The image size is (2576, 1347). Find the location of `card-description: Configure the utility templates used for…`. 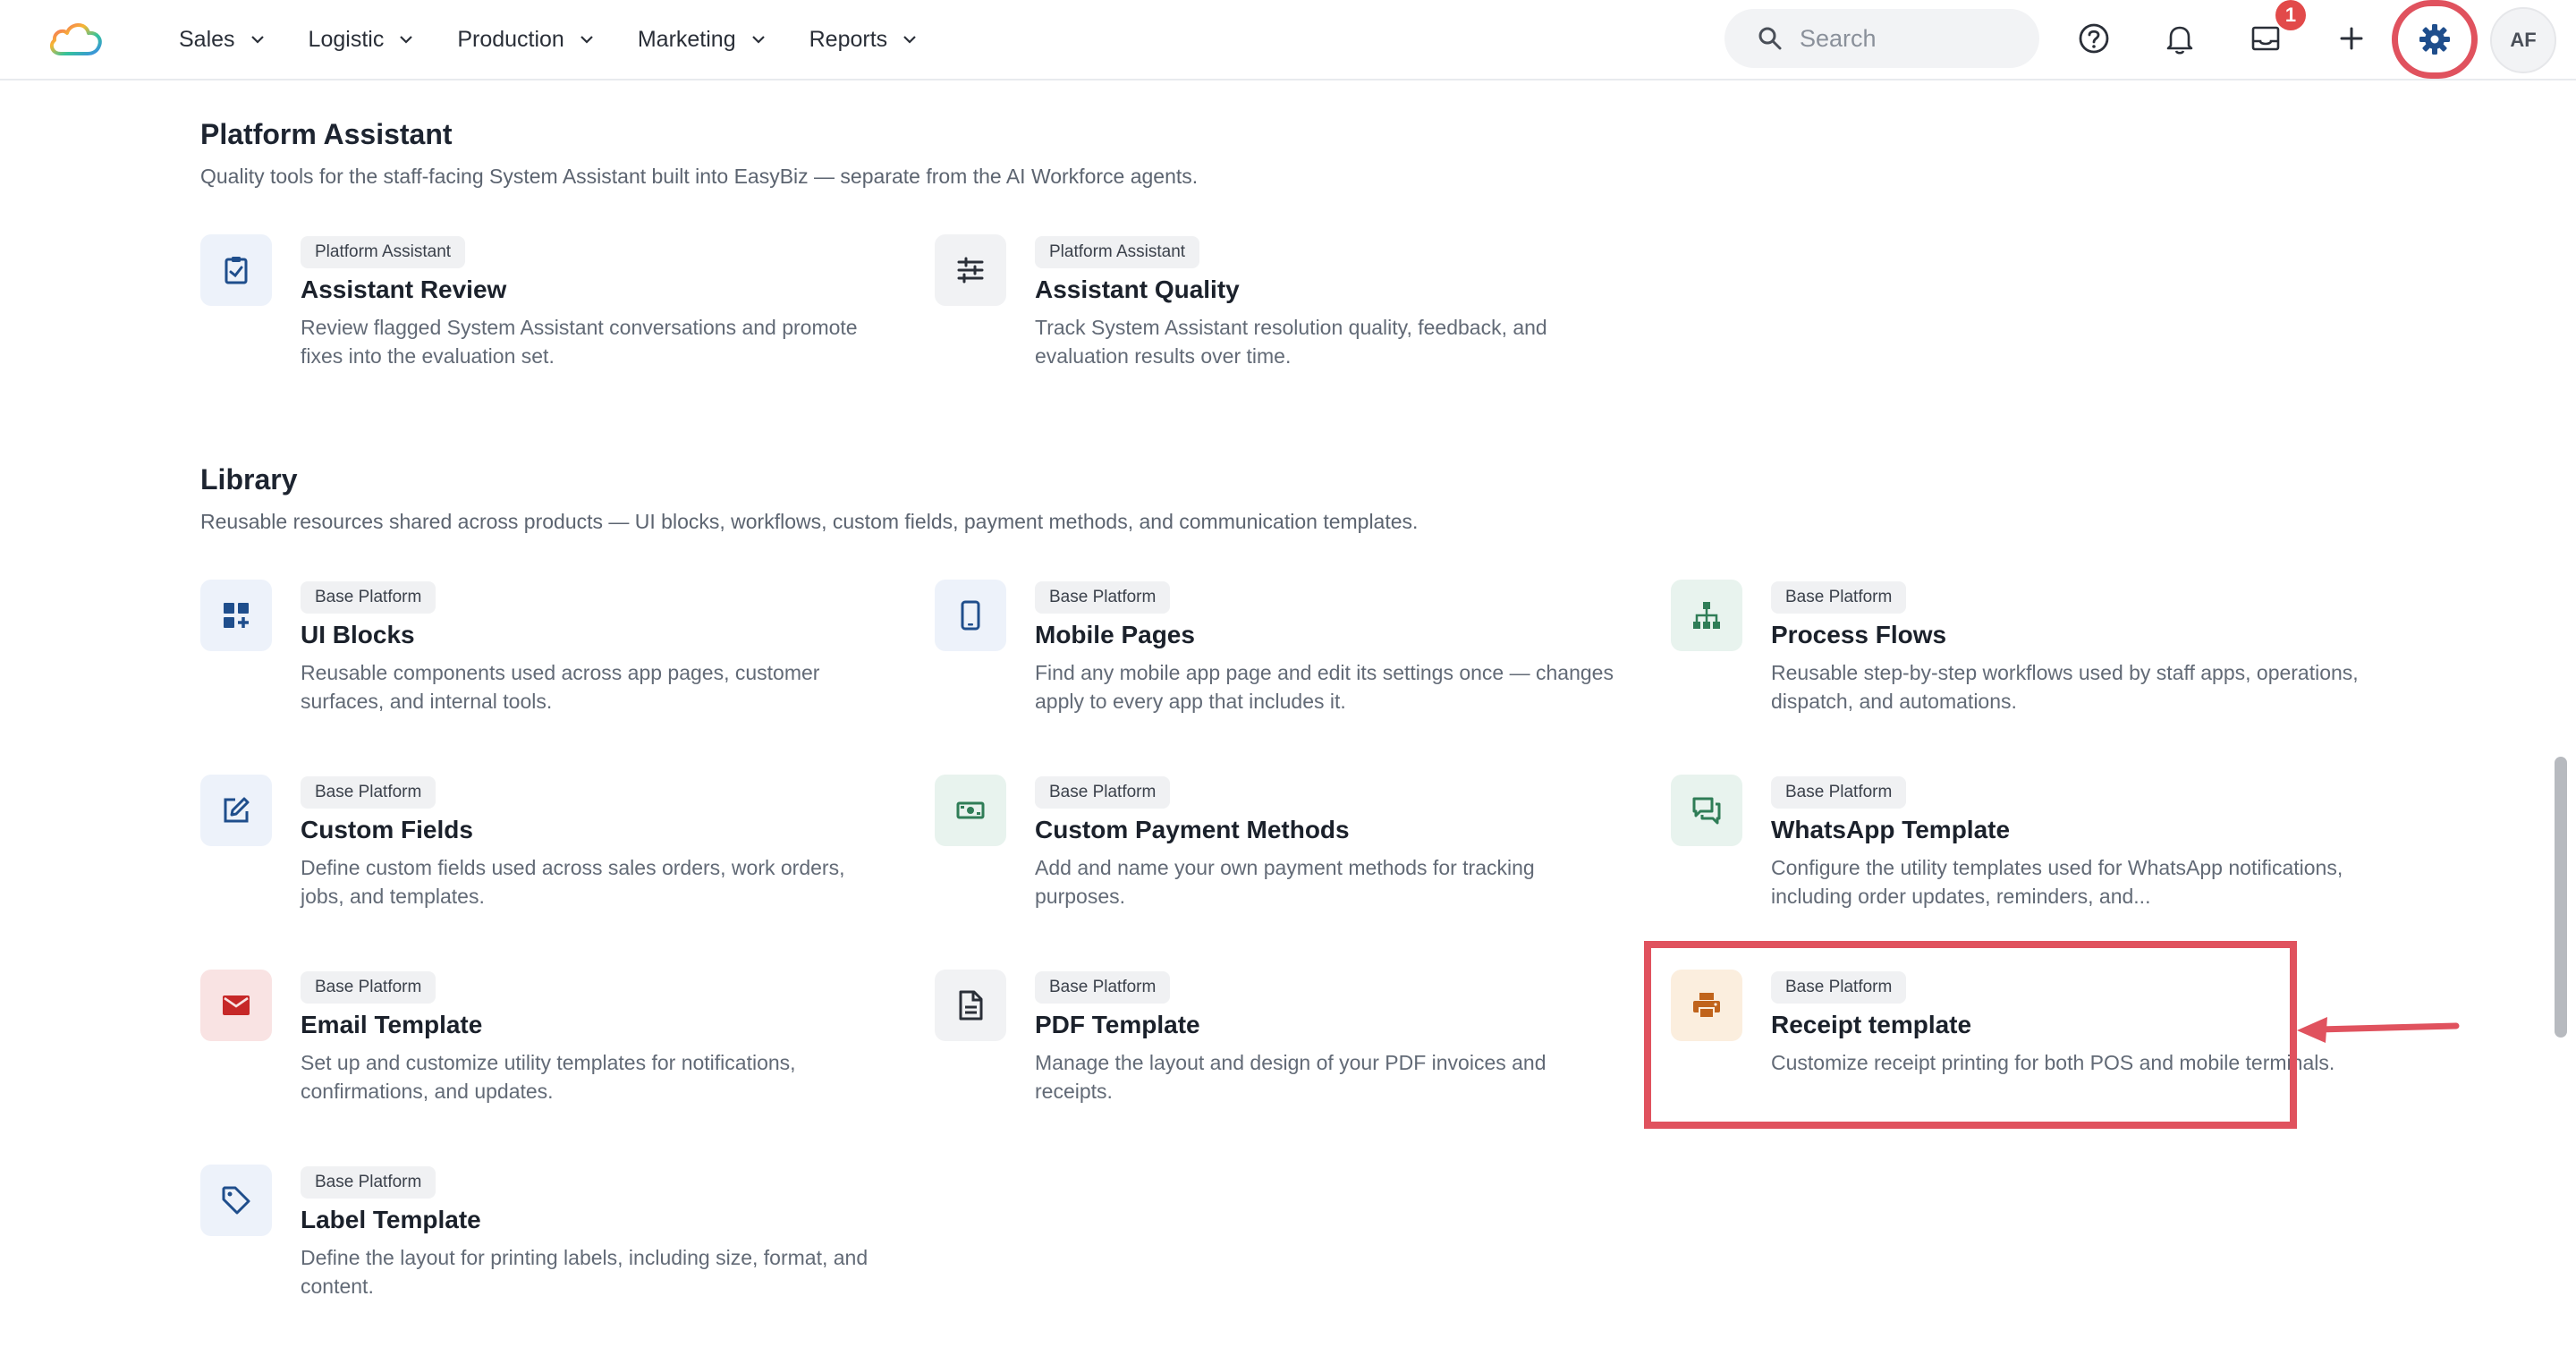

card-description: Configure the utility templates used for… is located at coordinates (2057, 882).